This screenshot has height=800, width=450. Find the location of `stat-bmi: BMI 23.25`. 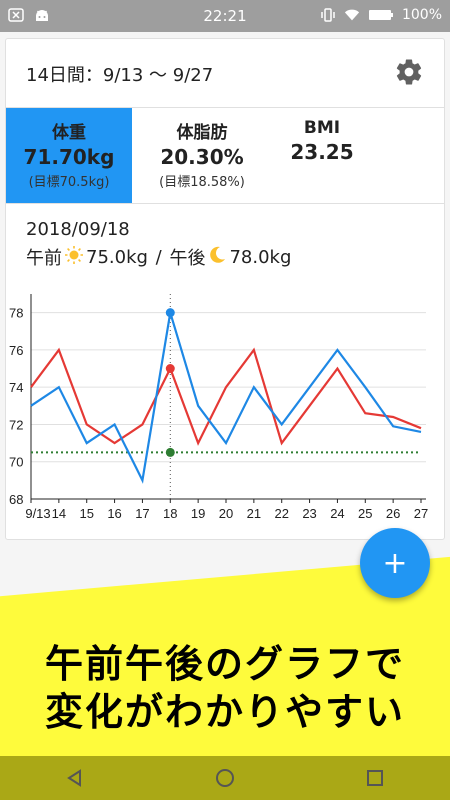

stat-bmi: BMI 23.25 is located at coordinates (322, 155).